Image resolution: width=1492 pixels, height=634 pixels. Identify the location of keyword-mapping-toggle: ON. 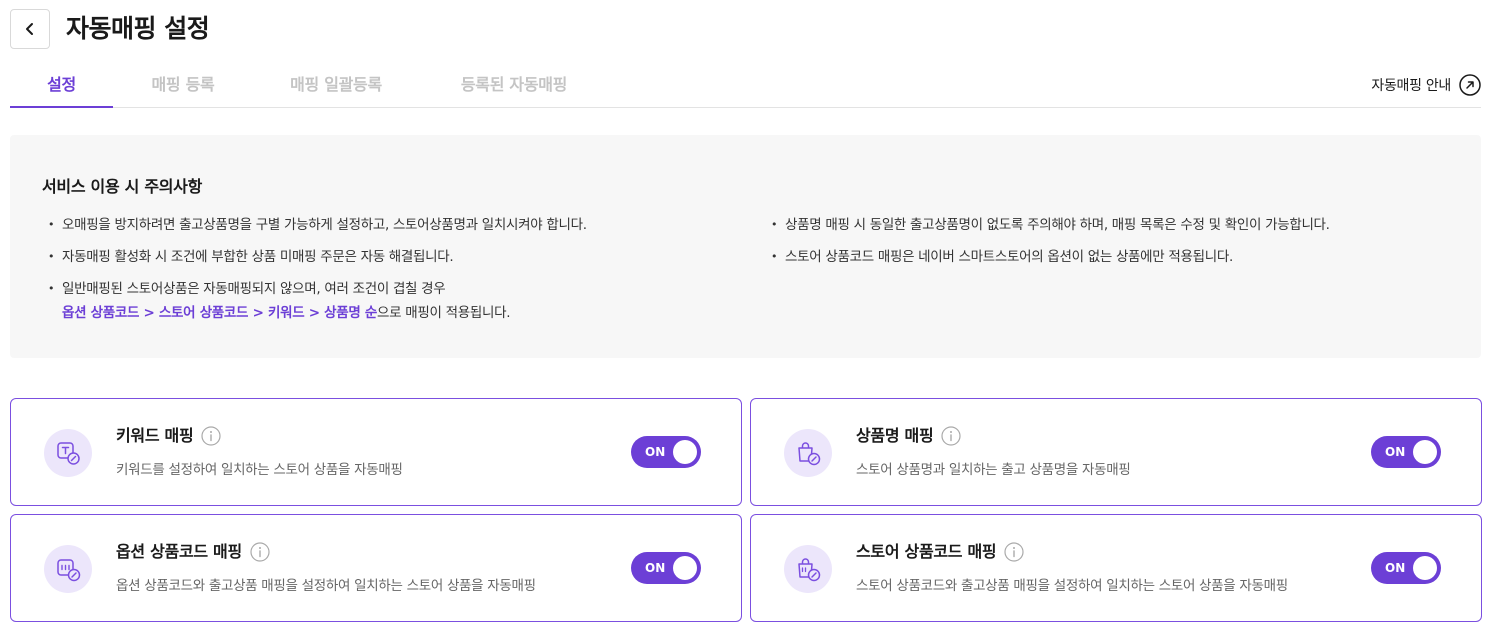
(666, 452).